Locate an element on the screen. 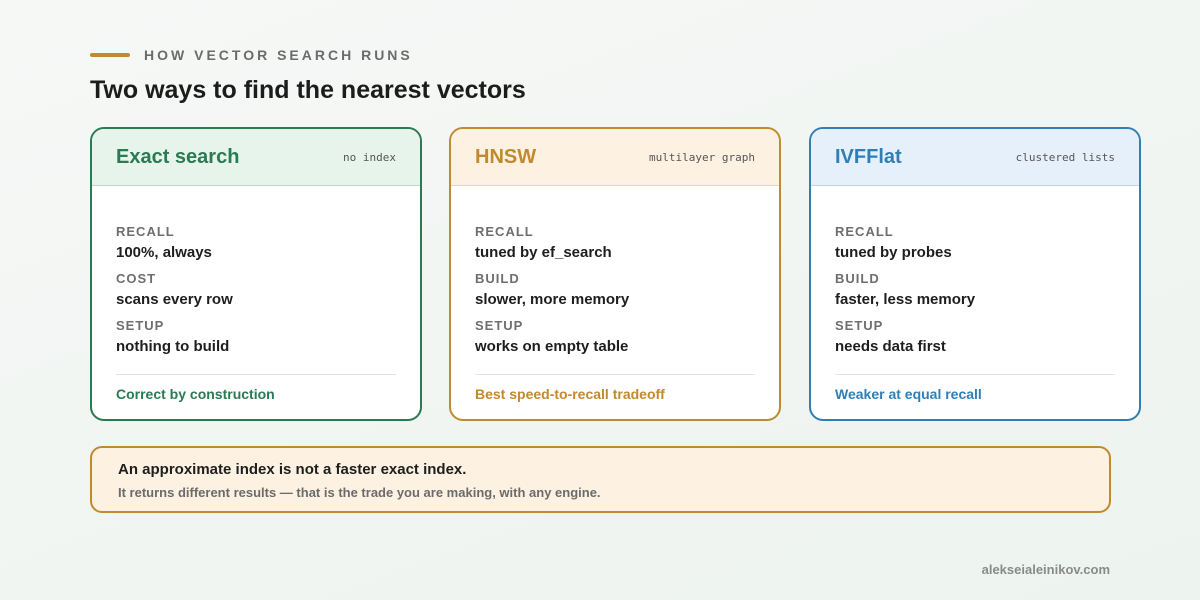  row-value: scans every row is located at coordinates (174, 299).